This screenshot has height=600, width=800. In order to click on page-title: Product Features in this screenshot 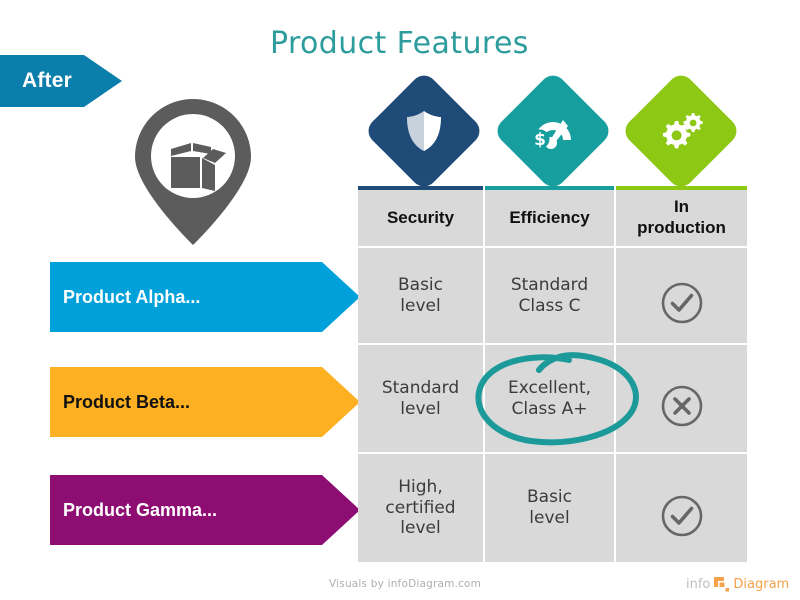, I will do `click(399, 43)`.